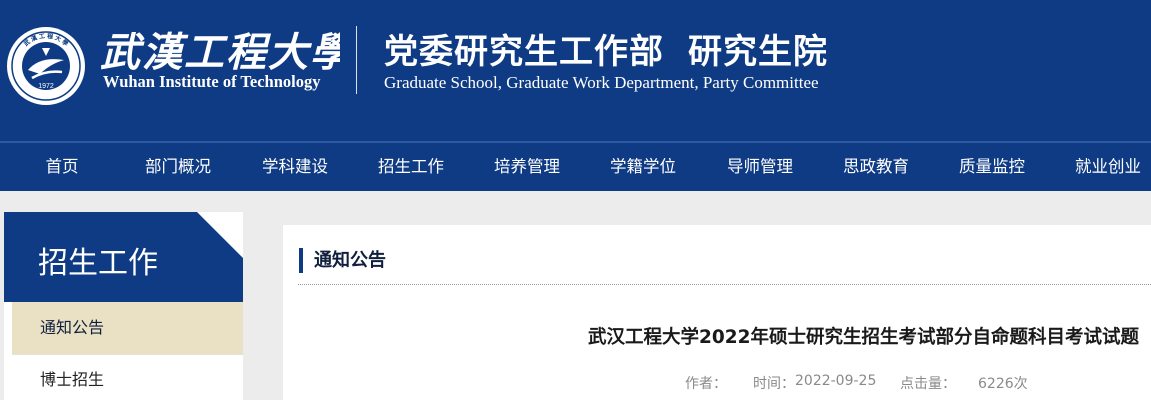 Image resolution: width=1151 pixels, height=400 pixels. What do you see at coordinates (724, 284) in the screenshot?
I see `section-divider` at bounding box center [724, 284].